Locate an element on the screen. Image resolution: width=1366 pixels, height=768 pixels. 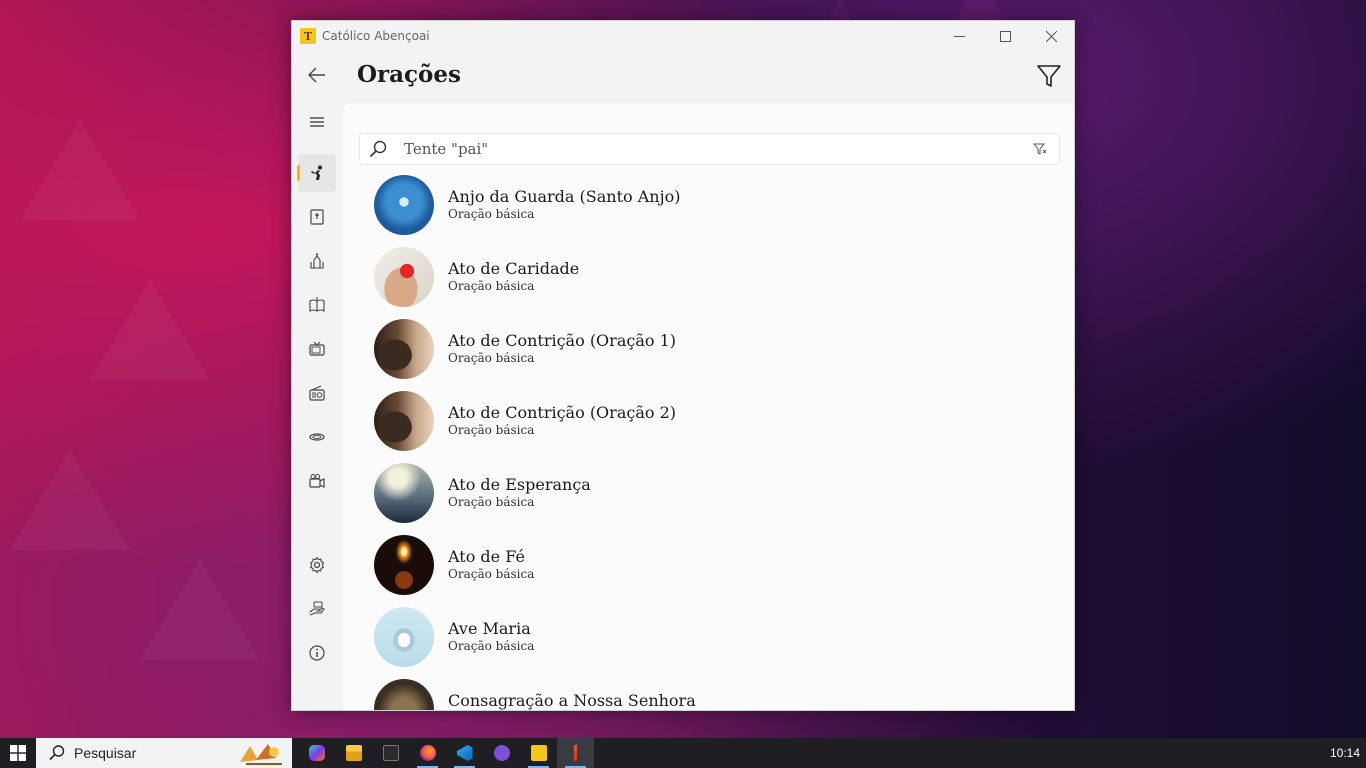
back-button is located at coordinates (317, 75).